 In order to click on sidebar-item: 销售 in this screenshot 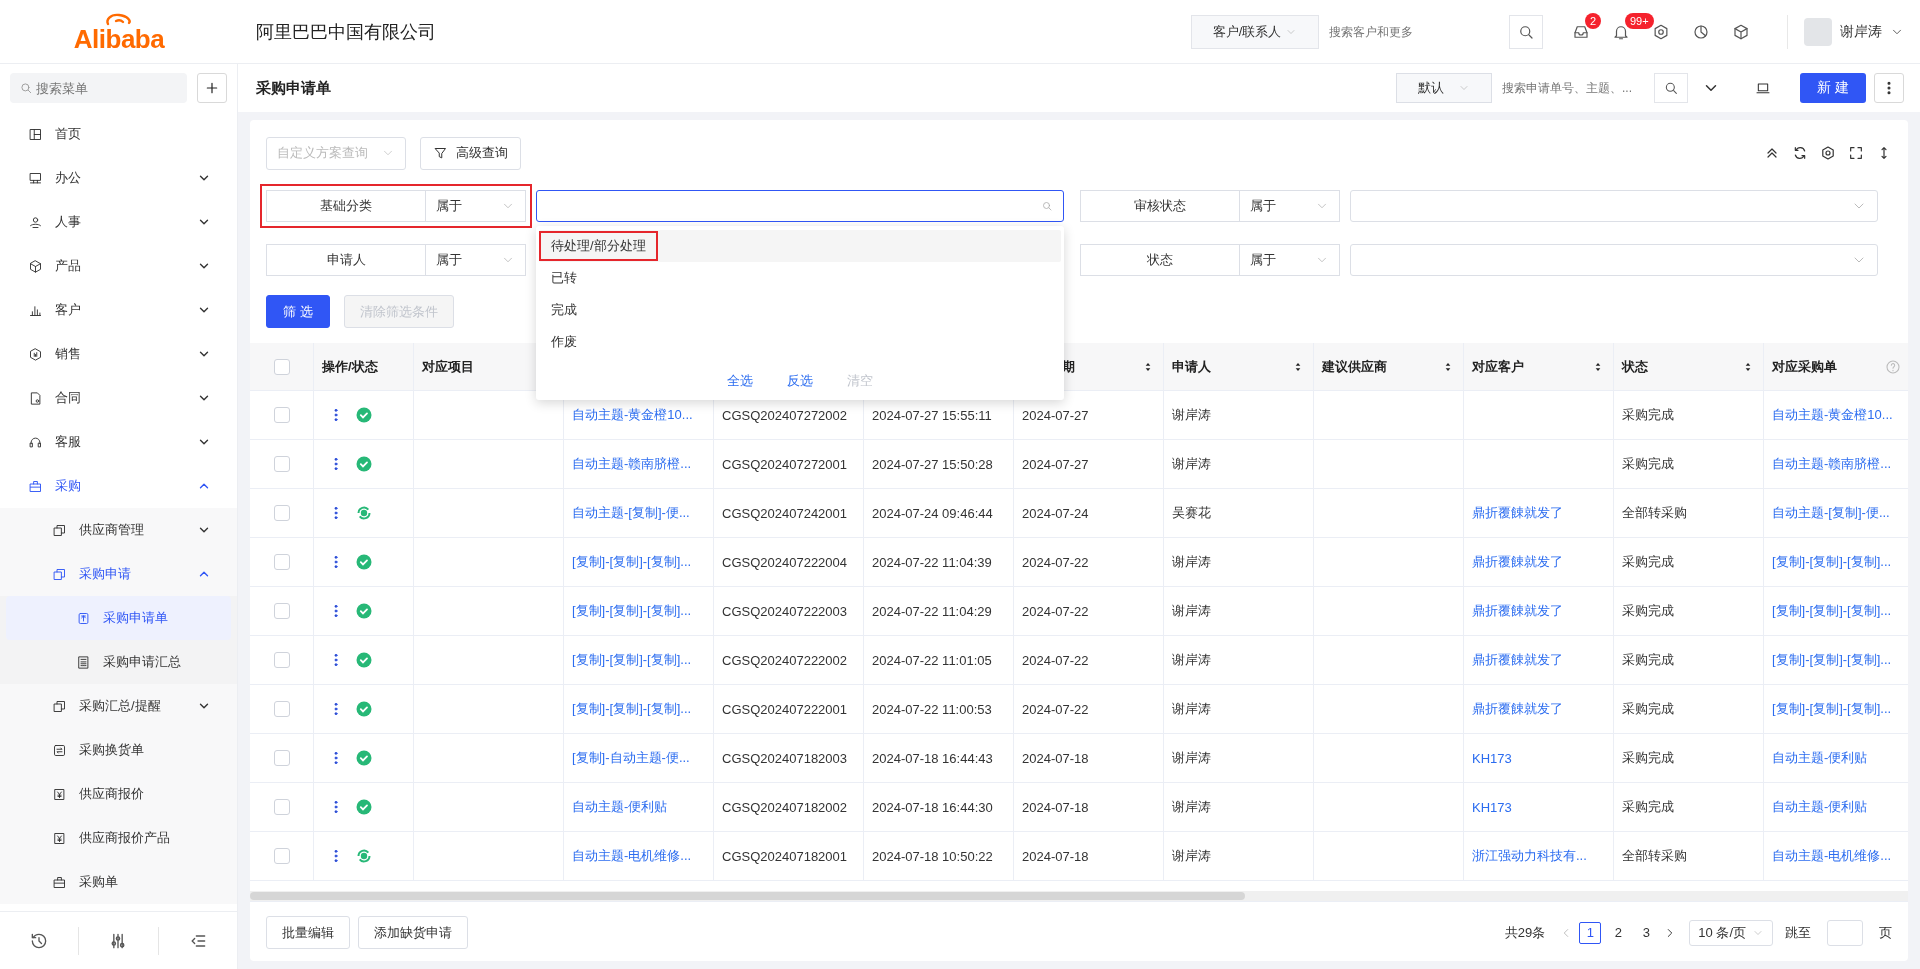, I will do `click(118, 354)`.